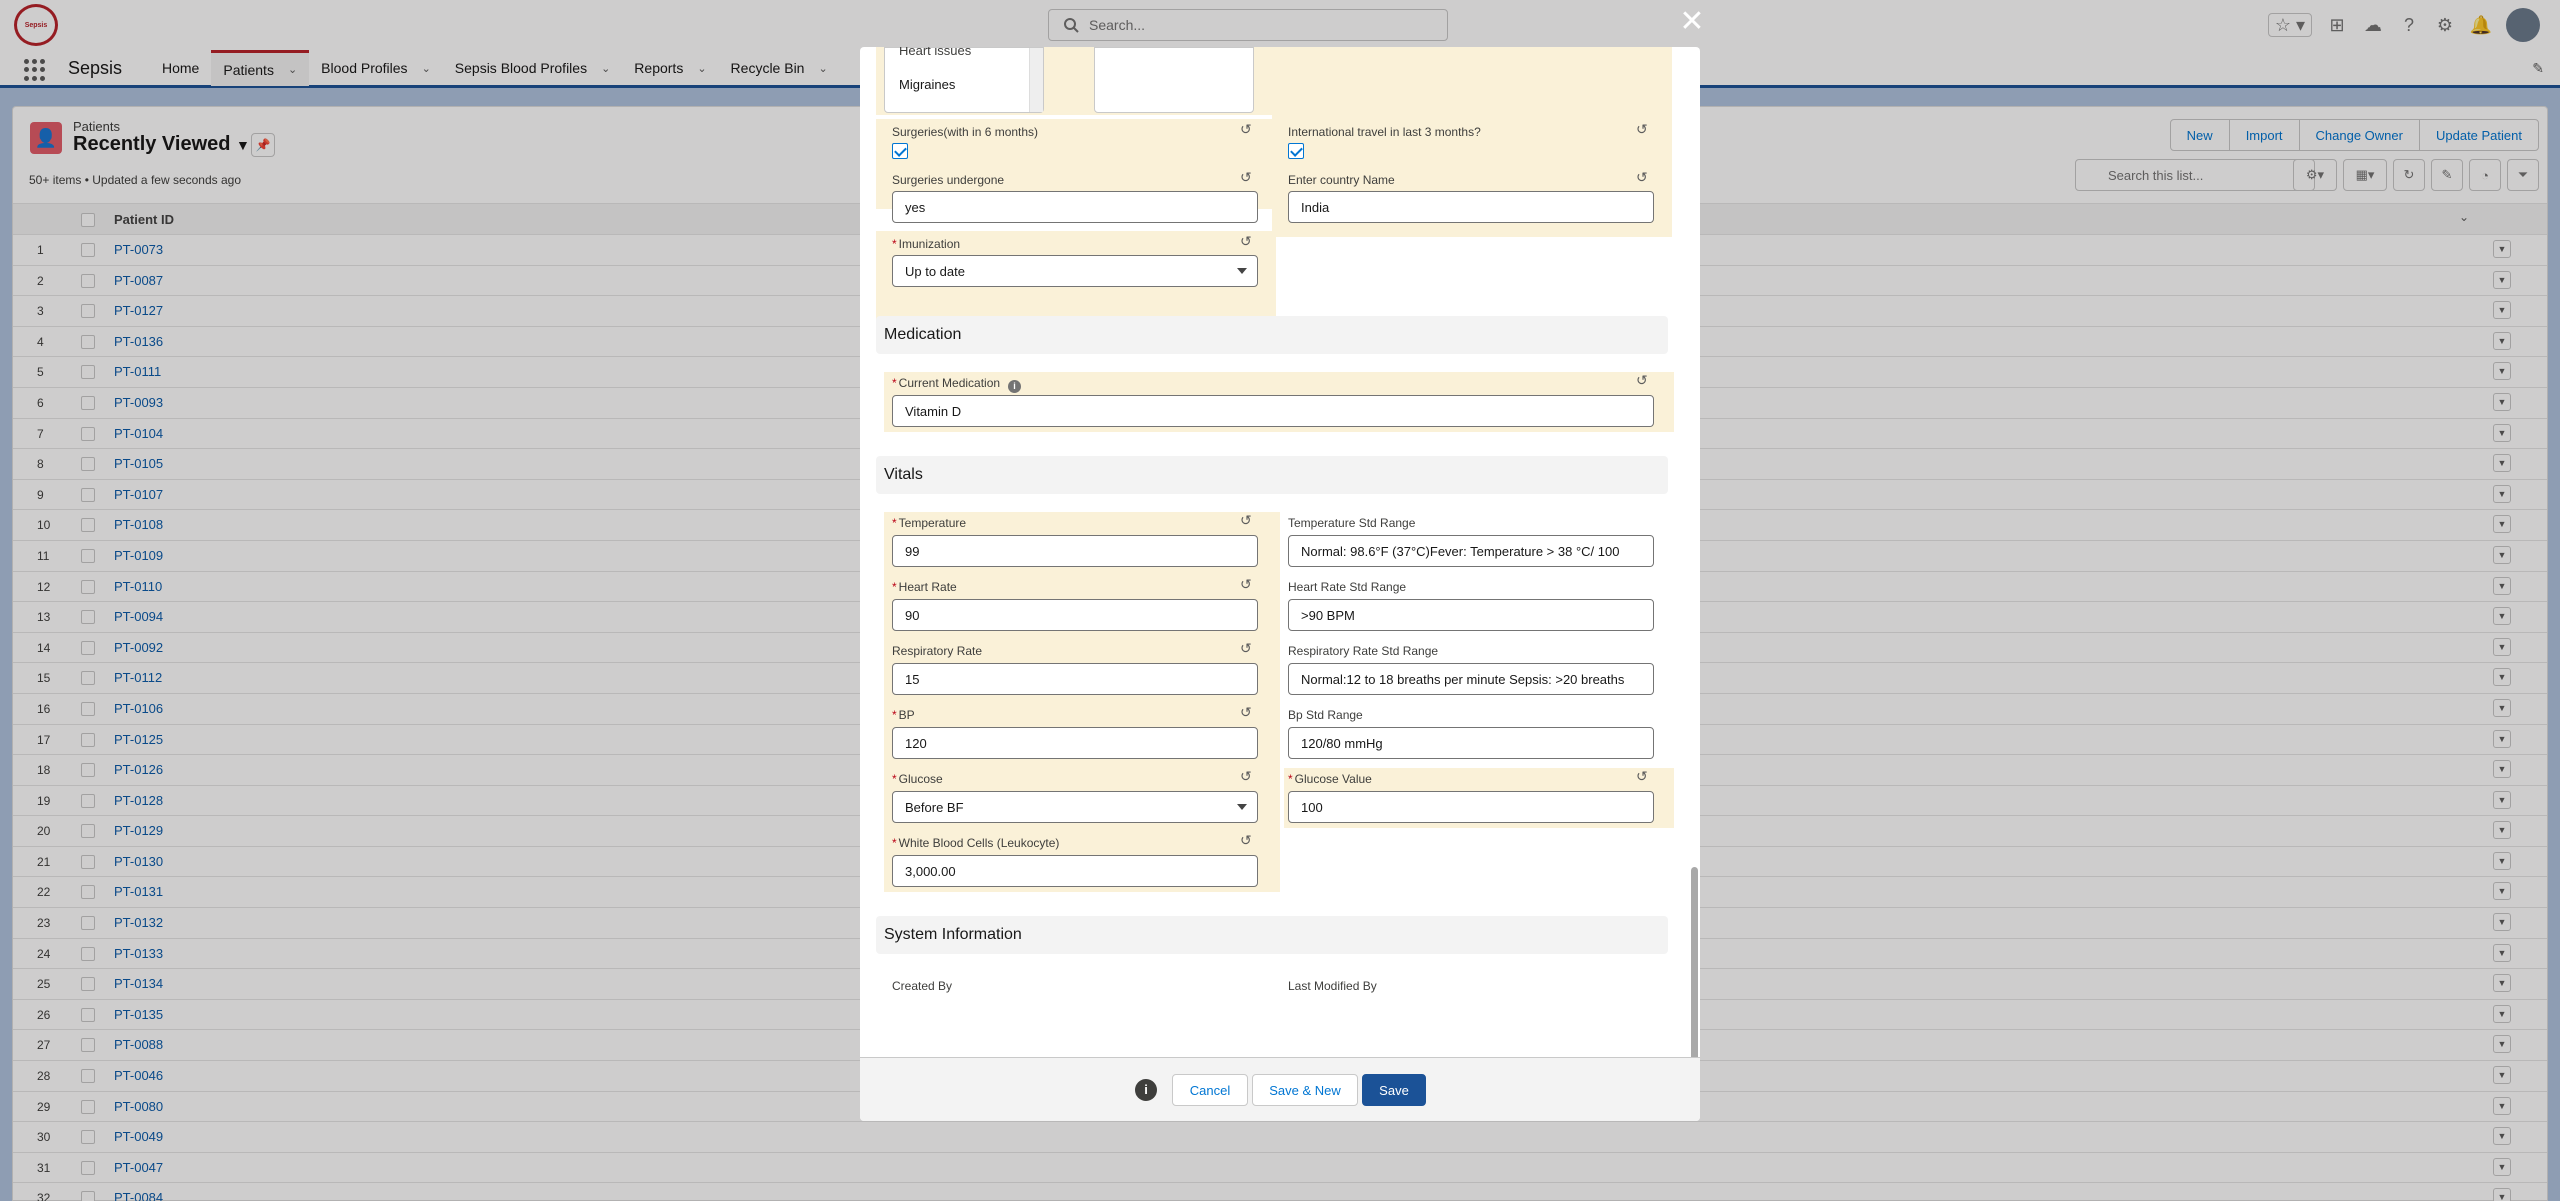 Image resolution: width=2560 pixels, height=1201 pixels. I want to click on last-modified-label: Last Modified By, so click(1332, 986).